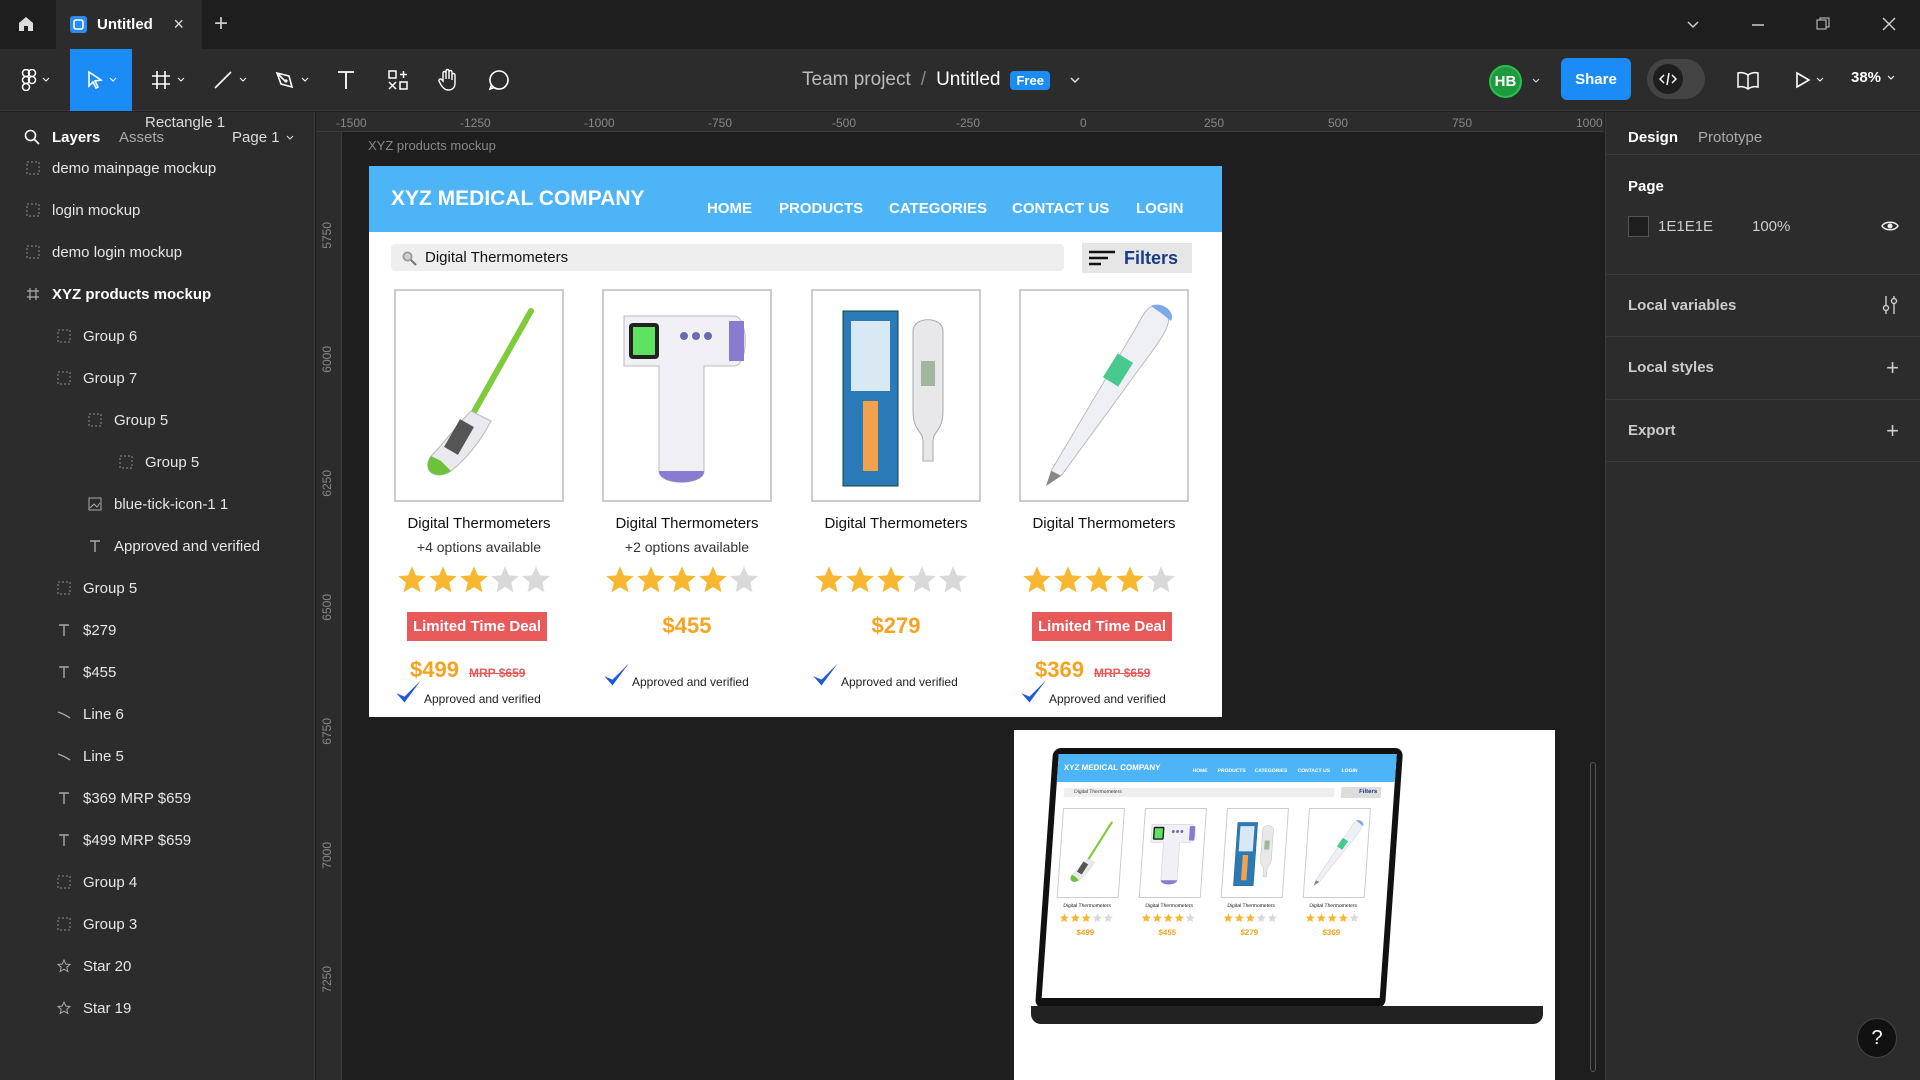 The height and width of the screenshot is (1080, 1920). Describe the element at coordinates (167, 80) in the screenshot. I see `frame-tool-button` at that location.